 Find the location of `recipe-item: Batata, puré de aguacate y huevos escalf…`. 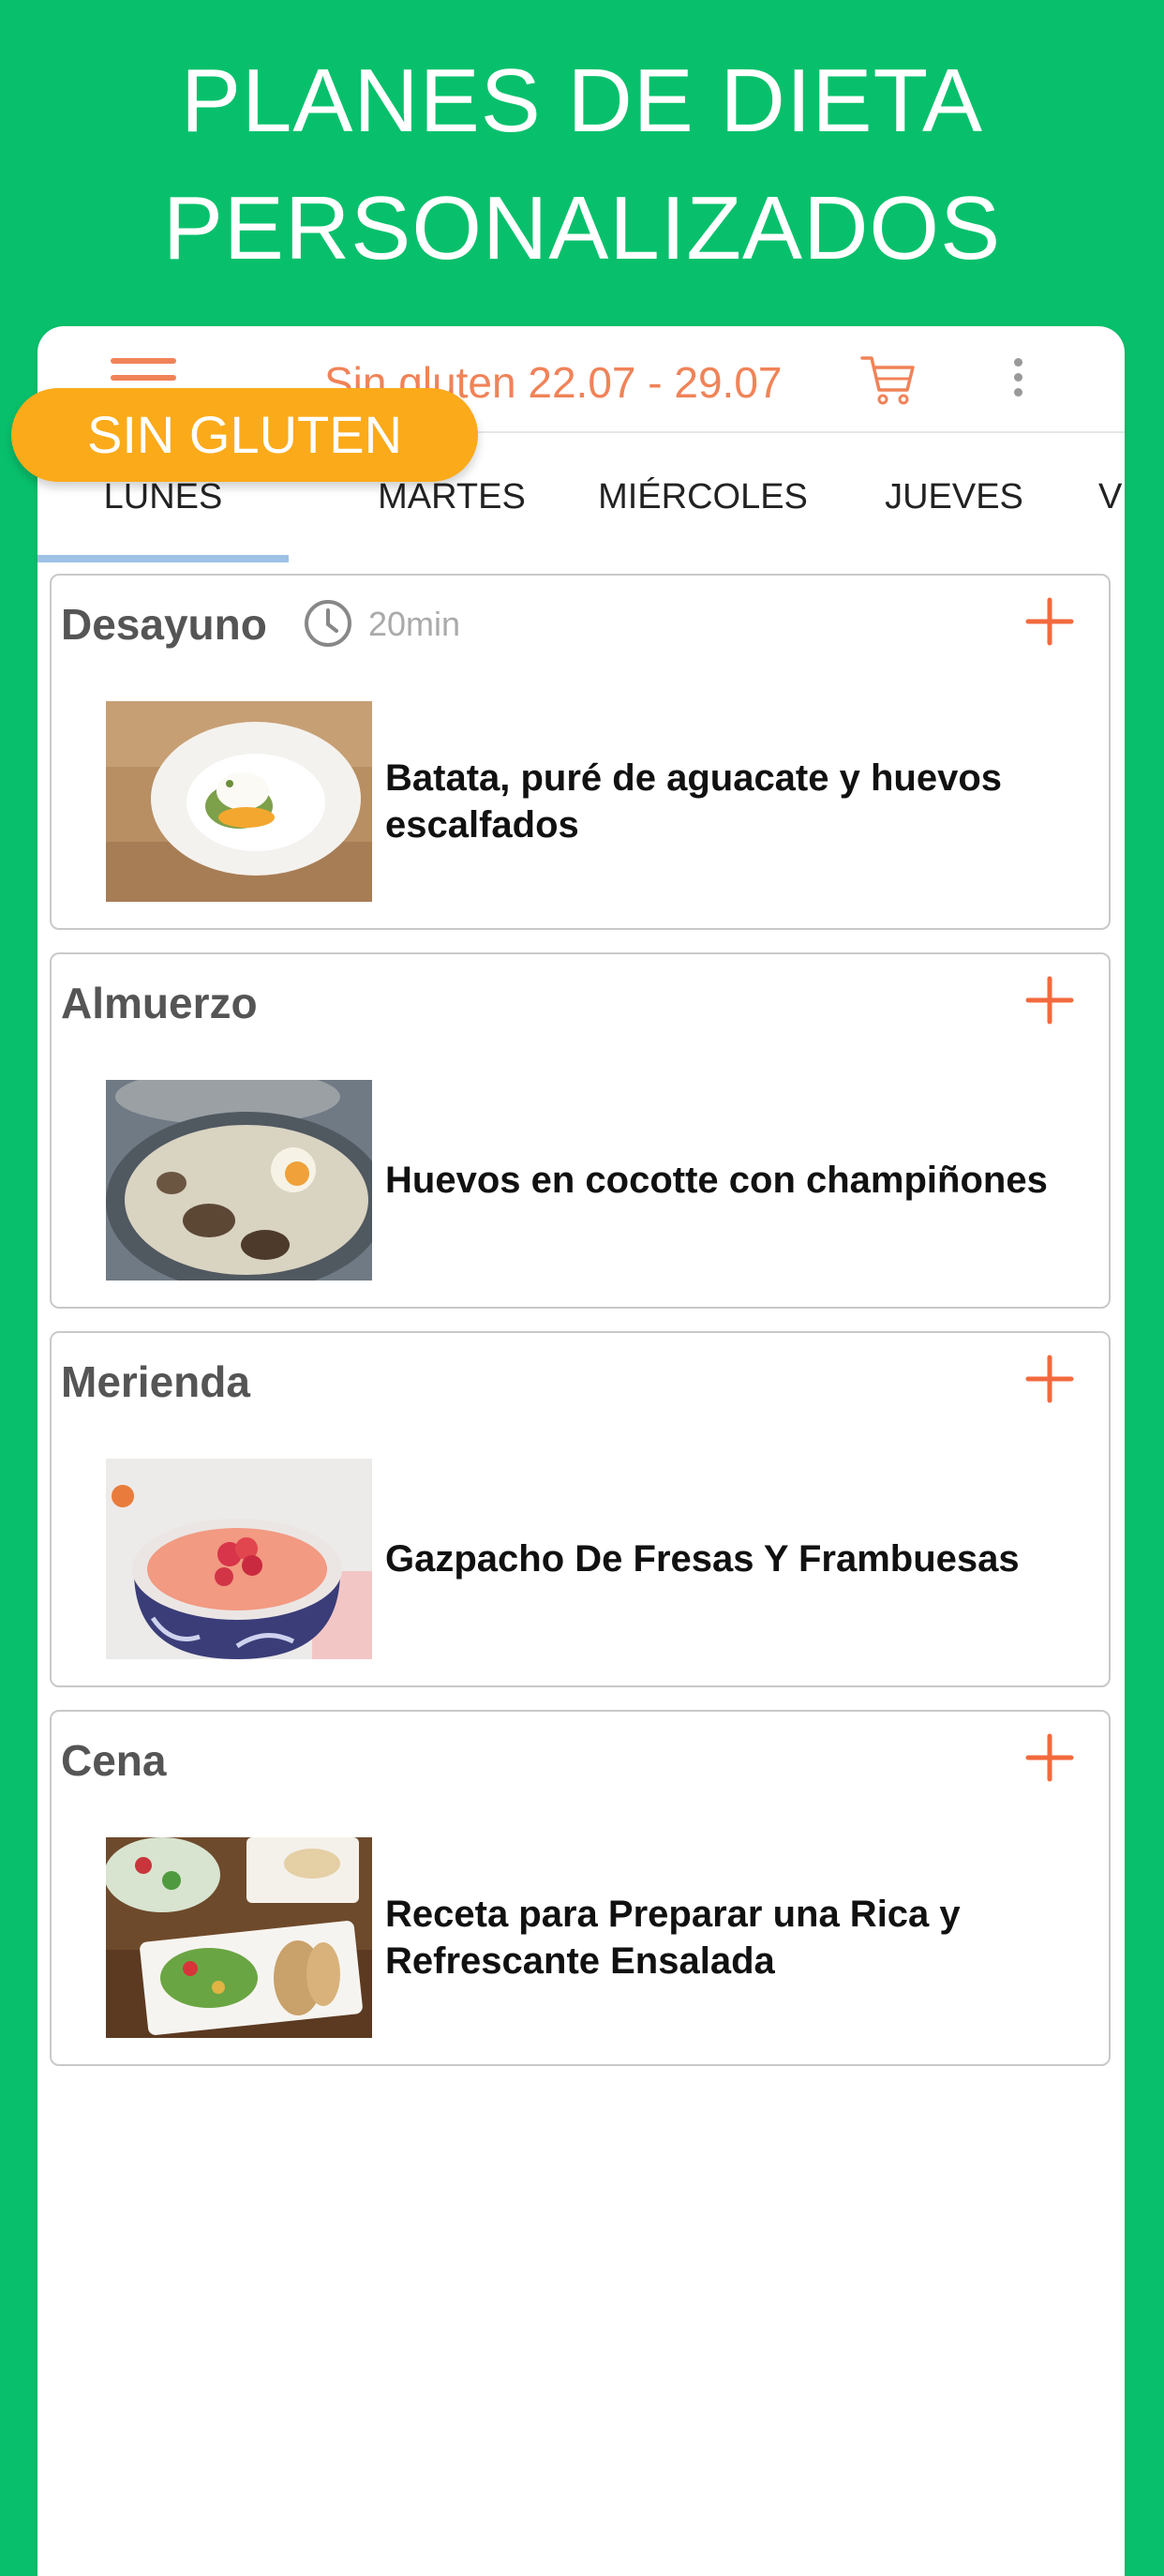

recipe-item: Batata, puré de aguacate y huevos escalf… is located at coordinates (603, 802).